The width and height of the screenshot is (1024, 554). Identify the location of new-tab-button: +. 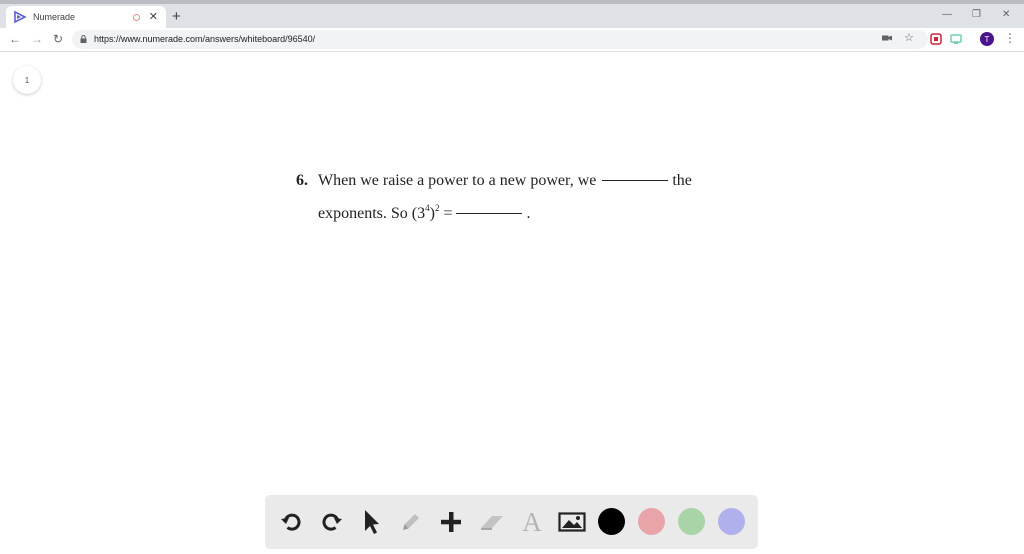
(176, 16).